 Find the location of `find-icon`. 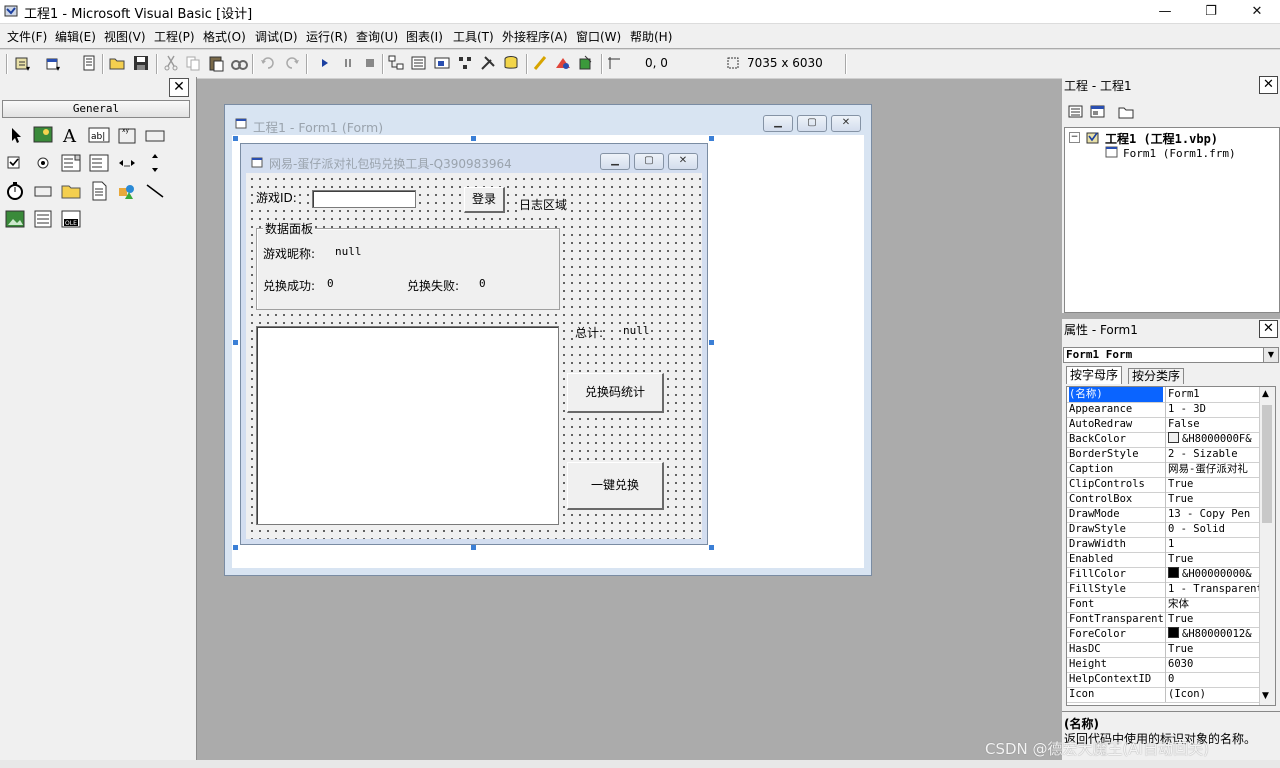

find-icon is located at coordinates (239, 63).